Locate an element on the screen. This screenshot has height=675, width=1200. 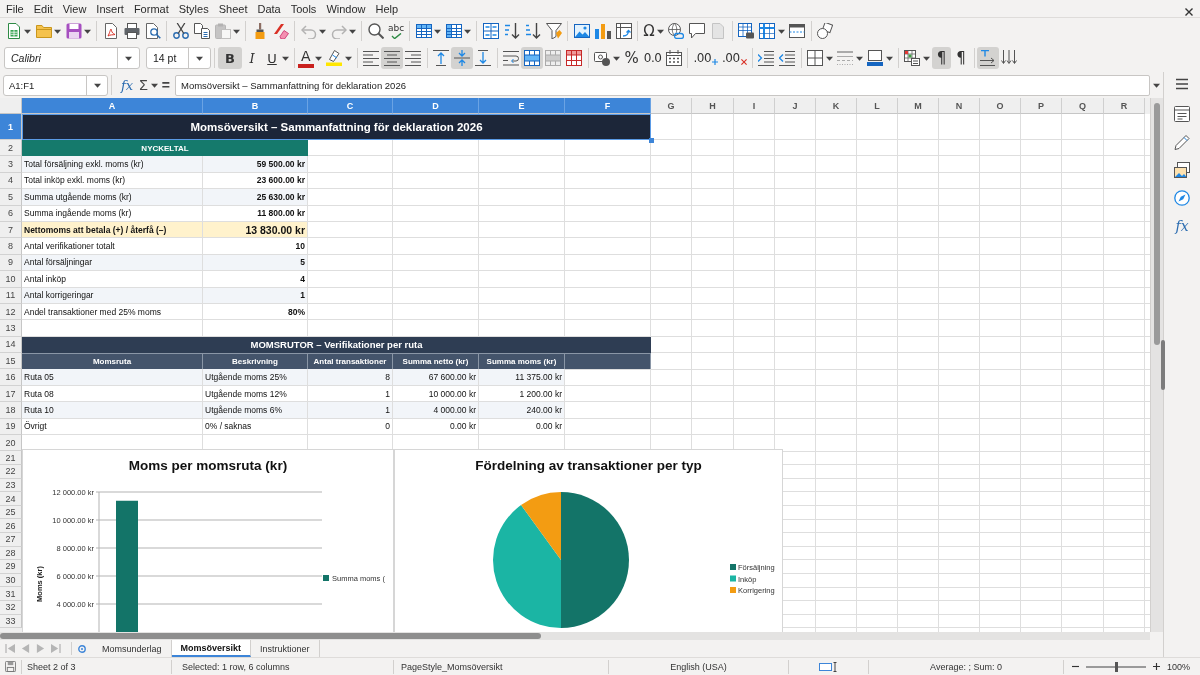
font-name-combobox: Calibri is located at coordinates (72, 58).